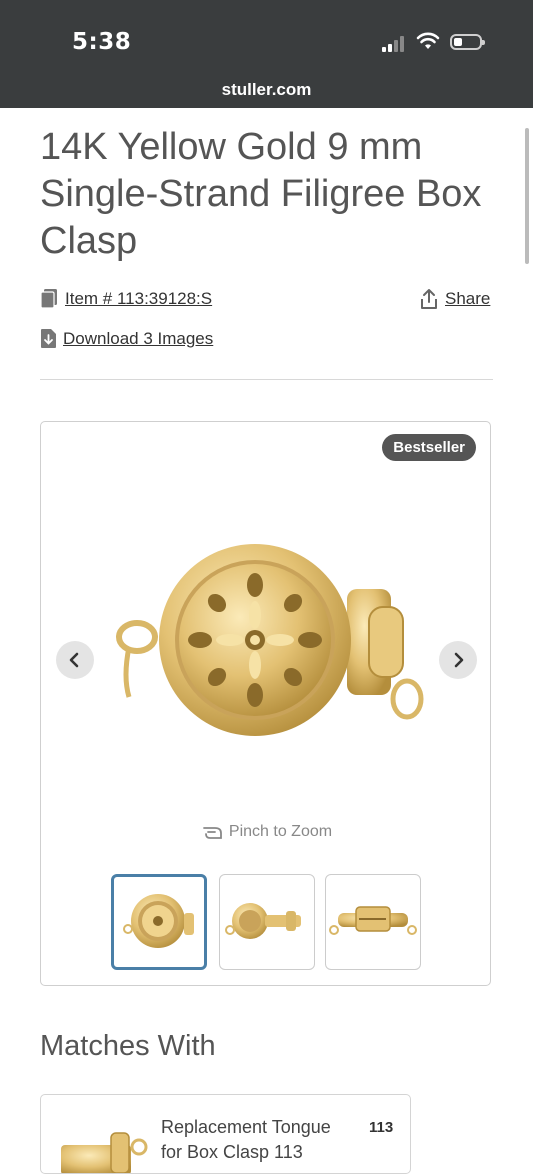 The image size is (533, 1174). Describe the element at coordinates (266, 54) in the screenshot. I see `status-bar: 5:38 stuller.com` at that location.